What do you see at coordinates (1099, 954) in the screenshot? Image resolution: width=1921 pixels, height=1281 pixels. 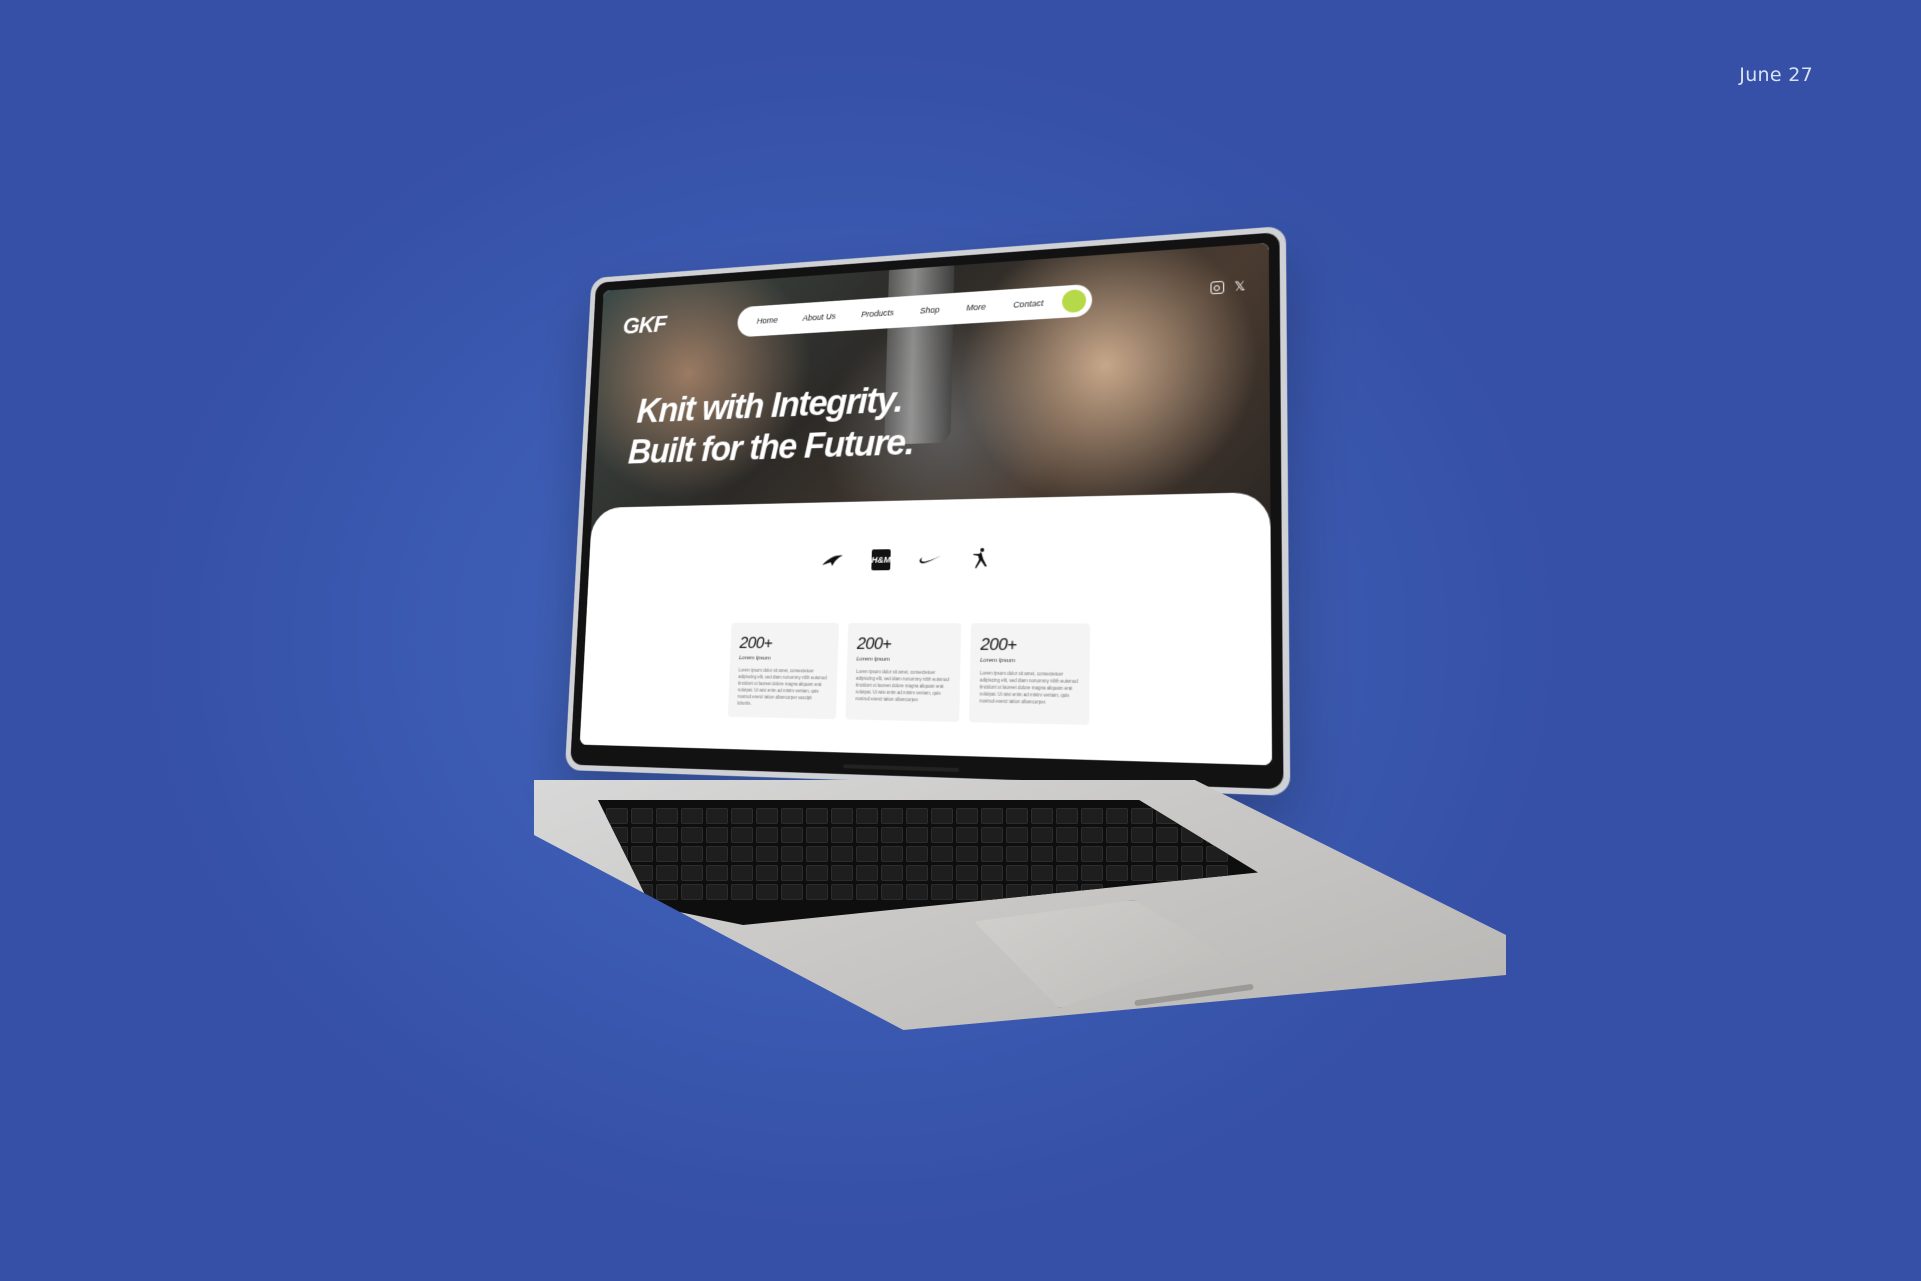 I see `trackpad` at bounding box center [1099, 954].